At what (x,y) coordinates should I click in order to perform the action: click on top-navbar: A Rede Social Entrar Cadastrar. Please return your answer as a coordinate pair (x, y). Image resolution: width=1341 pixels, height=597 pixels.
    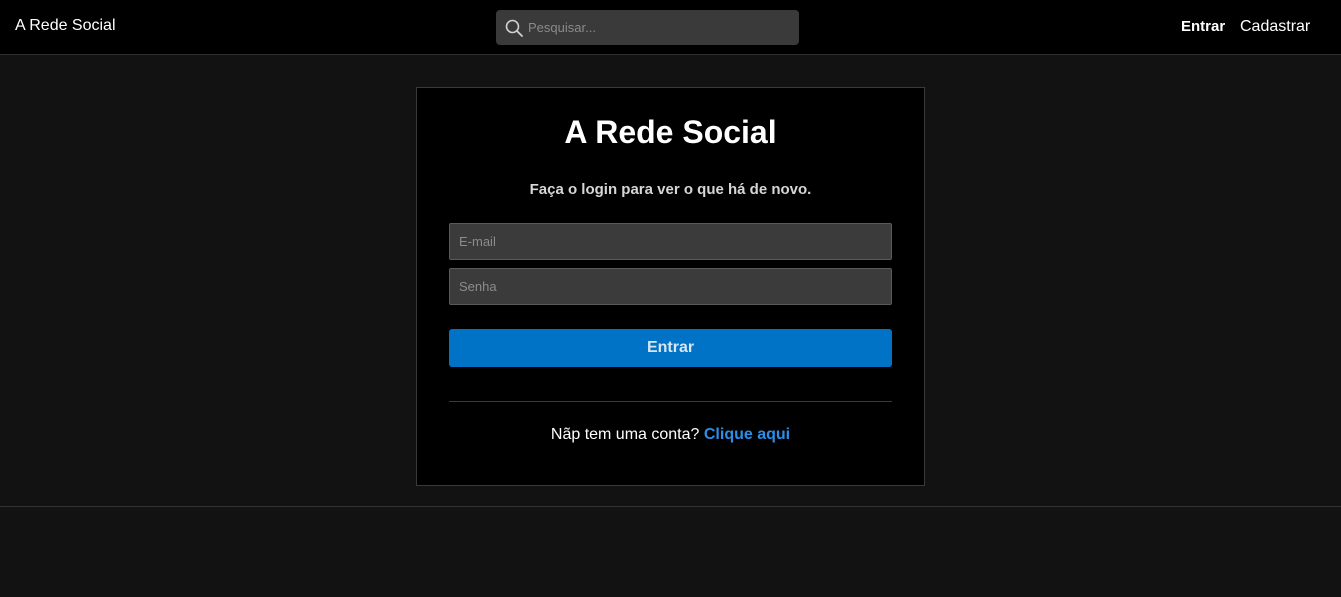
    Looking at the image, I should click on (670, 27).